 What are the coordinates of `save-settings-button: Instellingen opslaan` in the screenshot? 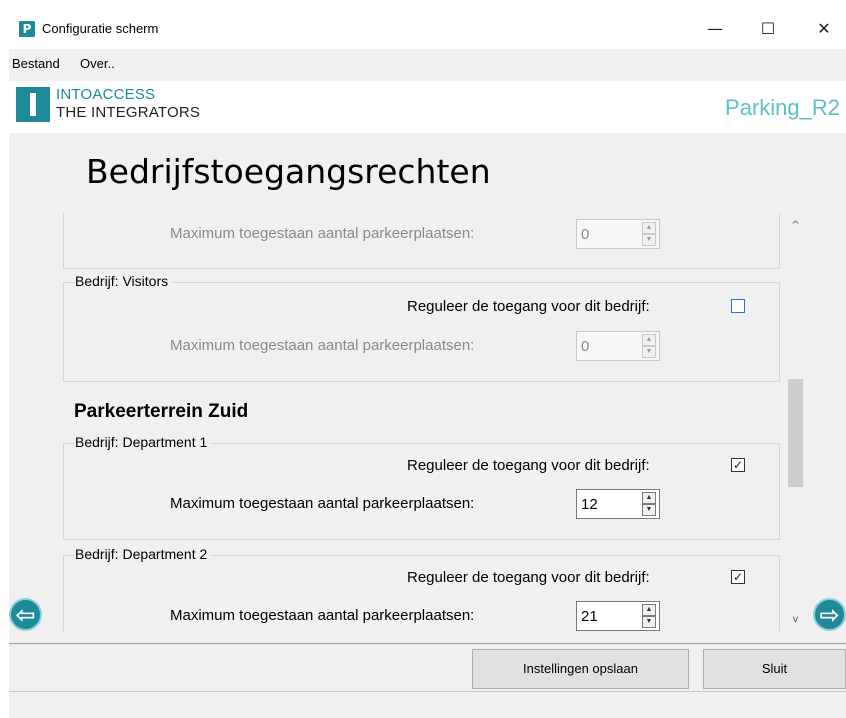 It's located at (580, 669).